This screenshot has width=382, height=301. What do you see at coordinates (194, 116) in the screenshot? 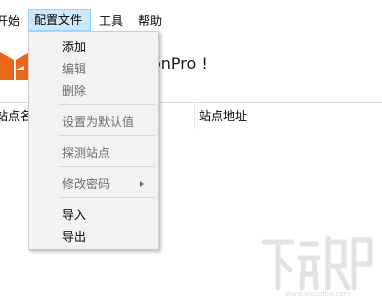
I see `column-divider` at bounding box center [194, 116].